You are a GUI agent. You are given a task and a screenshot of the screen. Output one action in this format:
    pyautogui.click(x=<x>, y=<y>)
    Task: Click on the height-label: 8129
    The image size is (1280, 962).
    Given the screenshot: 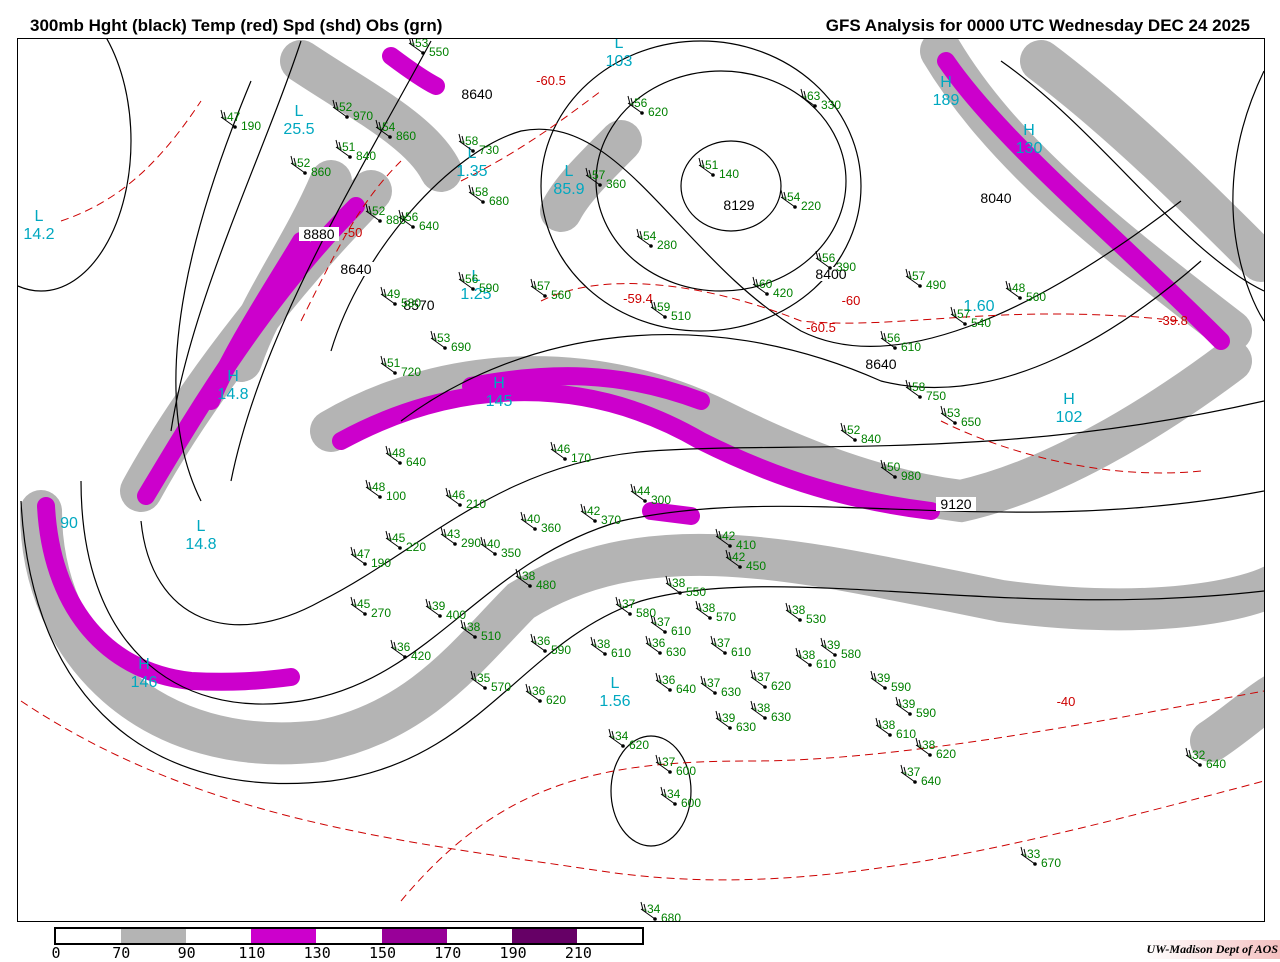 What is the action you would take?
    pyautogui.click(x=738, y=205)
    